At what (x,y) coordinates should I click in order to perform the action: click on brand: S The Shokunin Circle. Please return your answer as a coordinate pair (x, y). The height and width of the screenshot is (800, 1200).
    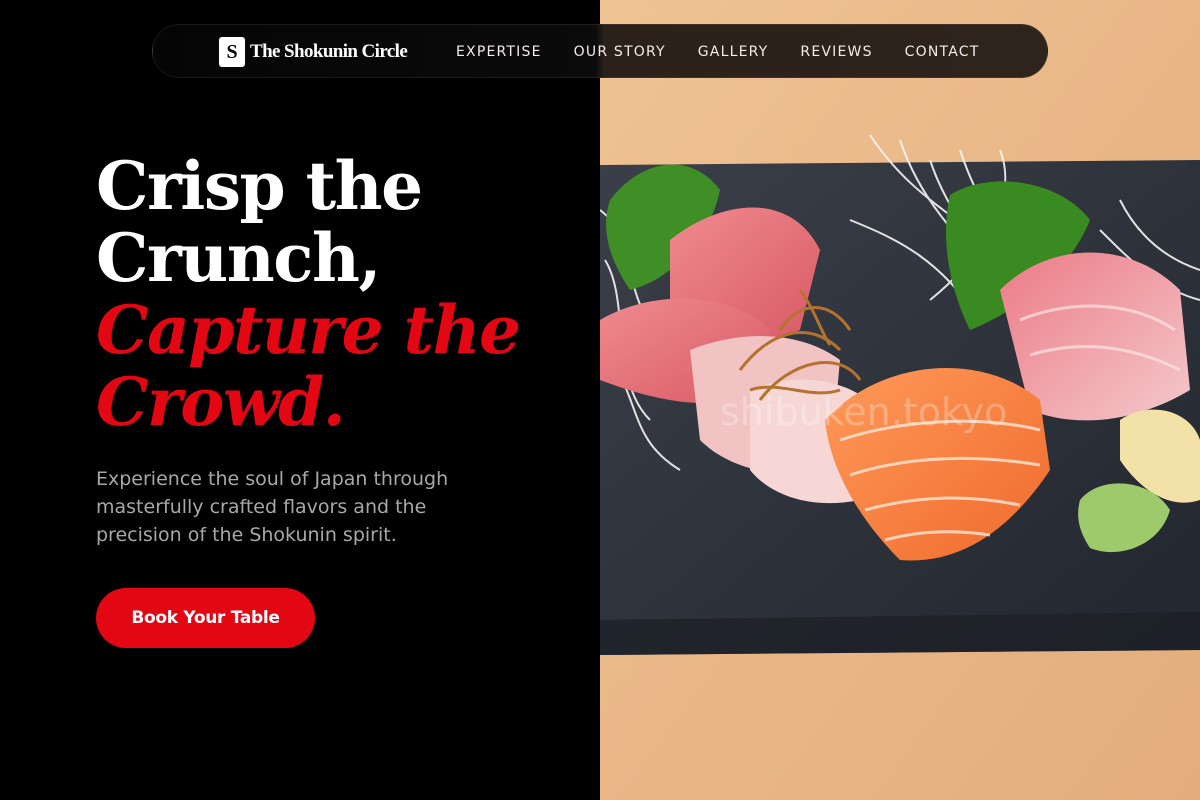
    Looking at the image, I should click on (313, 52).